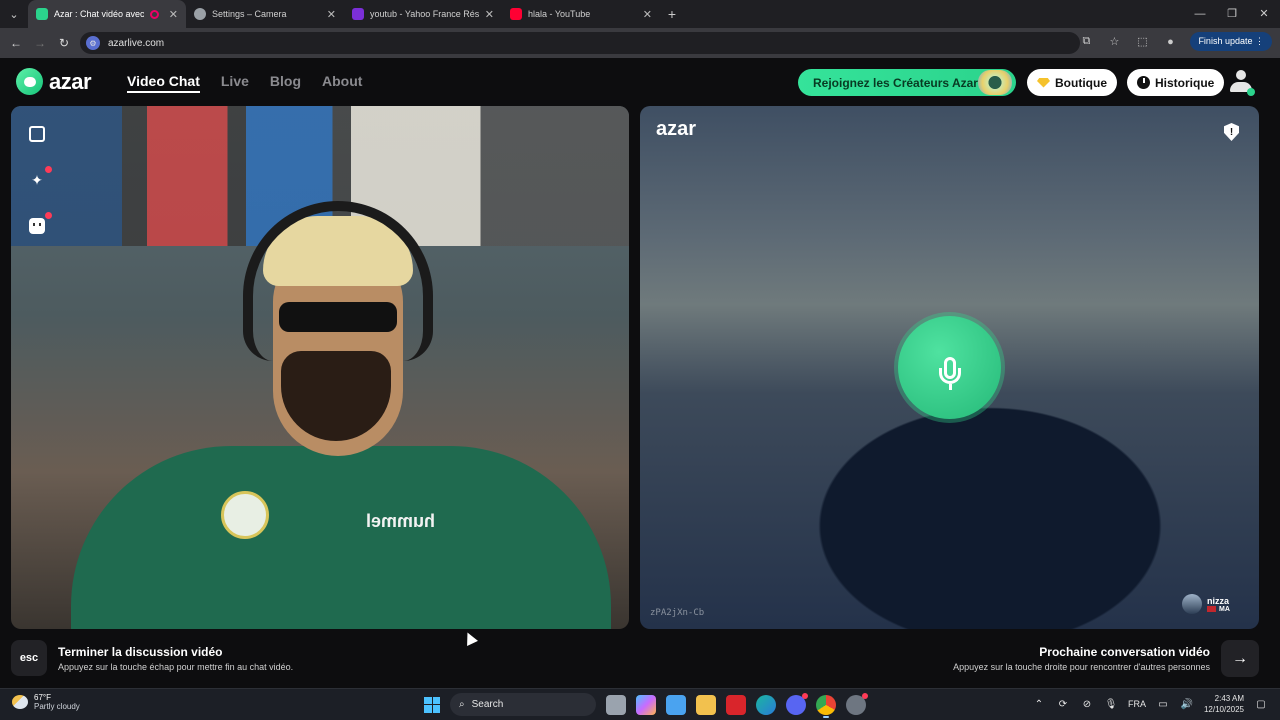 Image resolution: width=1280 pixels, height=720 pixels. Describe the element at coordinates (16, 43) in the screenshot. I see `back-icon: ←` at that location.